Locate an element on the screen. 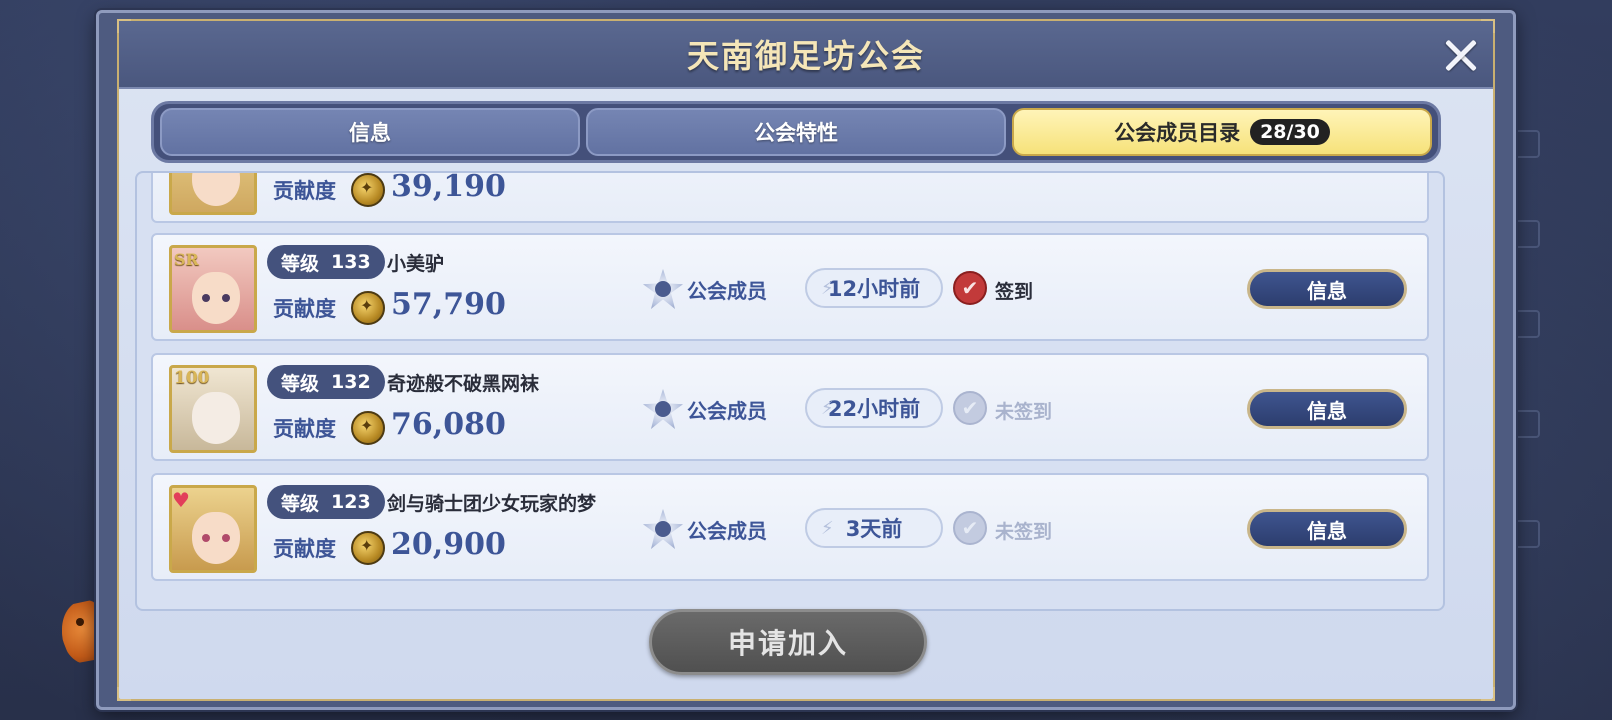  member-name: 剑与骑士团少女玩家的梦 is located at coordinates (492, 504).